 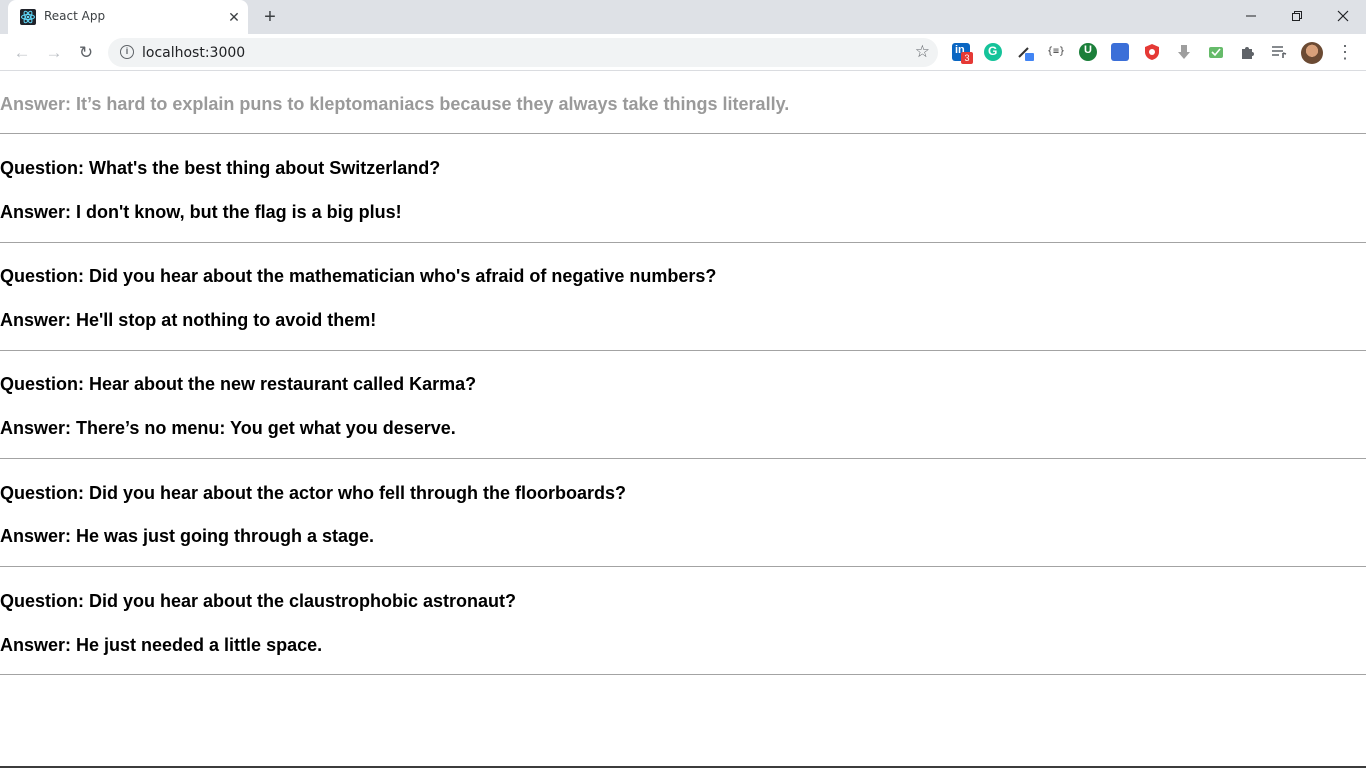 I want to click on color-picker-extension-icon, so click(x=1026, y=52).